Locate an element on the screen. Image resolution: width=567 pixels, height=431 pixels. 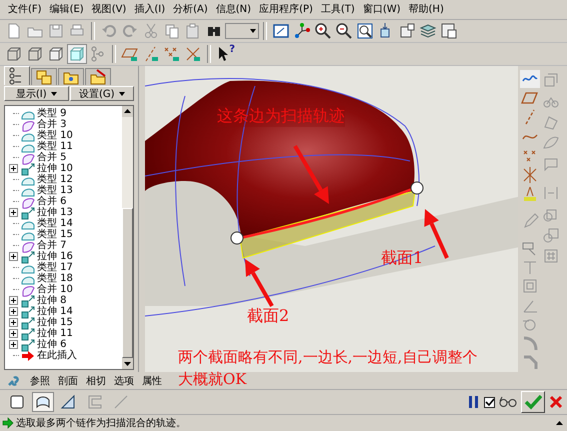
status-message: 选取最多两个链作为扫描混合的轨迹。 is located at coordinates (101, 423).